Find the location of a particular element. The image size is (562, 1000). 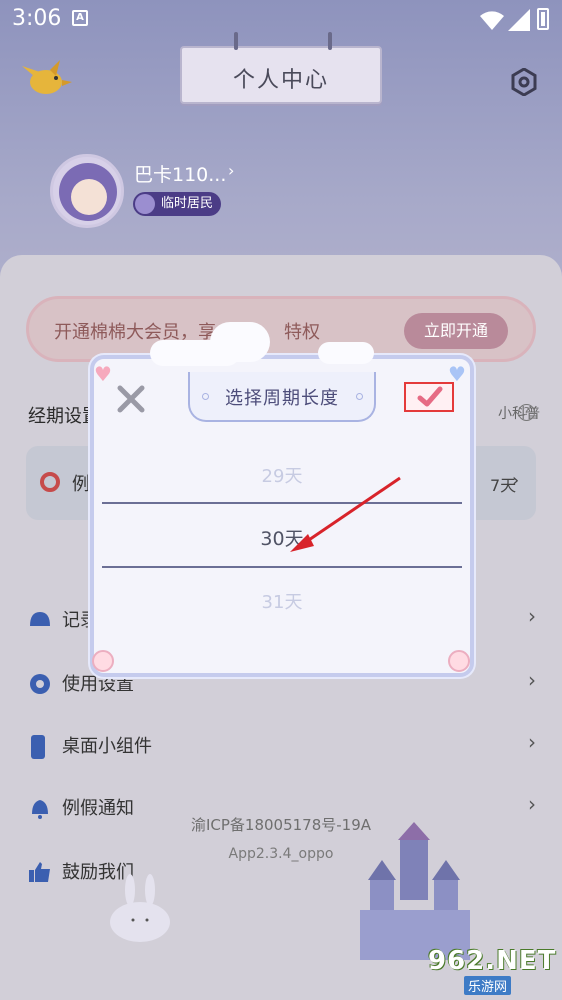

period-ring-icon is located at coordinates (50, 482).